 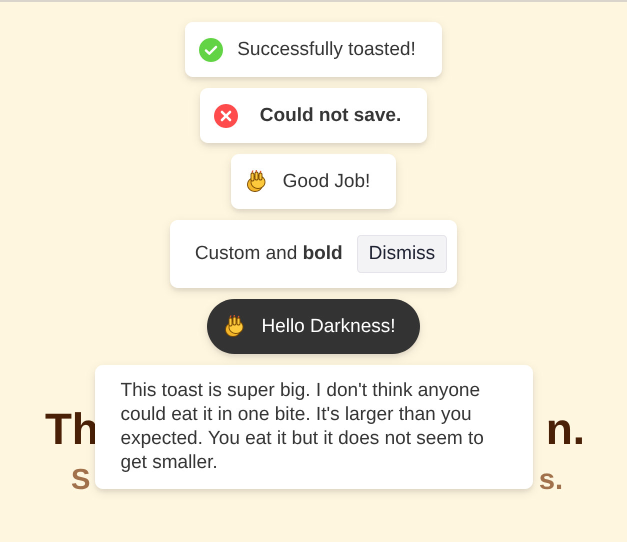 I want to click on toast-message: Could not save., so click(x=330, y=116).